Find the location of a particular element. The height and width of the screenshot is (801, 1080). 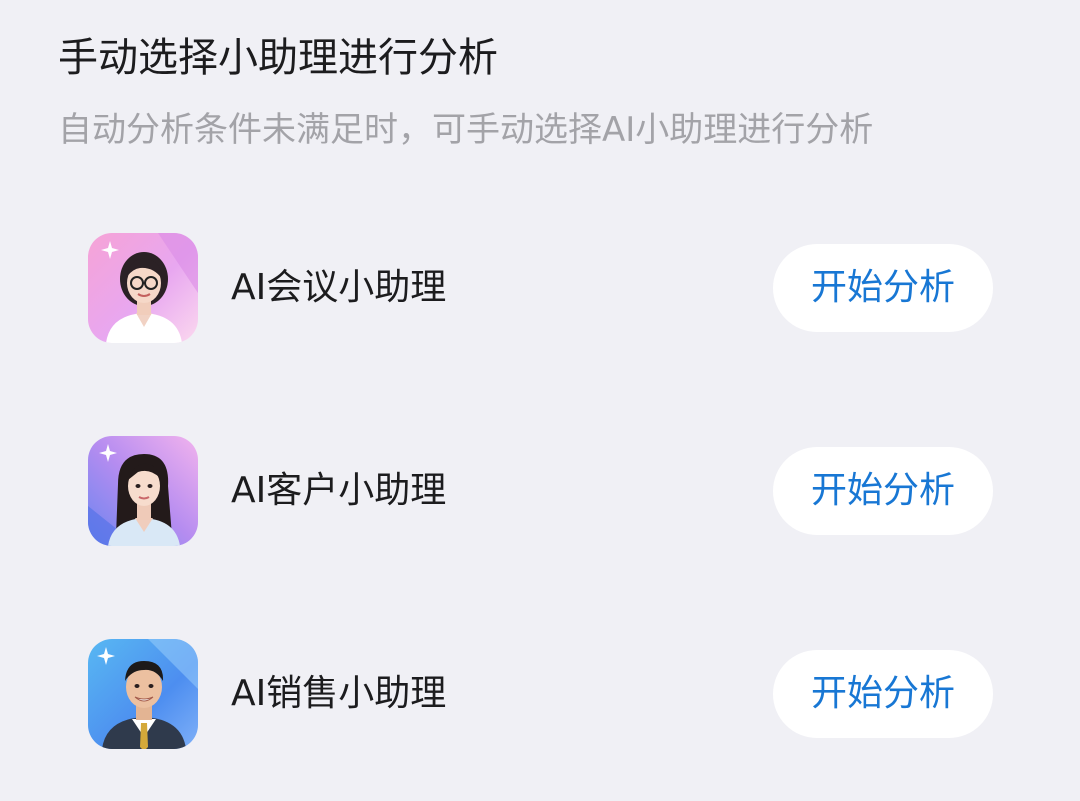

page-title: 手动选择小助理进行分析 is located at coordinates (278, 58).